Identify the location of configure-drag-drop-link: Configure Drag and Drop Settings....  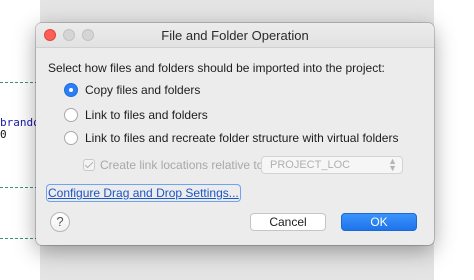
(143, 193).